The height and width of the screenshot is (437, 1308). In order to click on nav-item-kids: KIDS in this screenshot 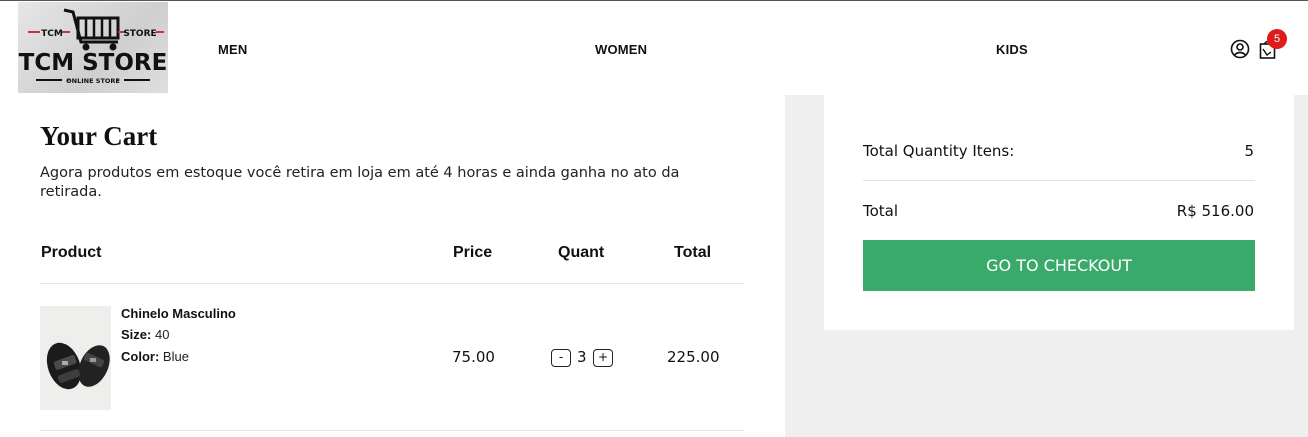, I will do `click(1012, 49)`.